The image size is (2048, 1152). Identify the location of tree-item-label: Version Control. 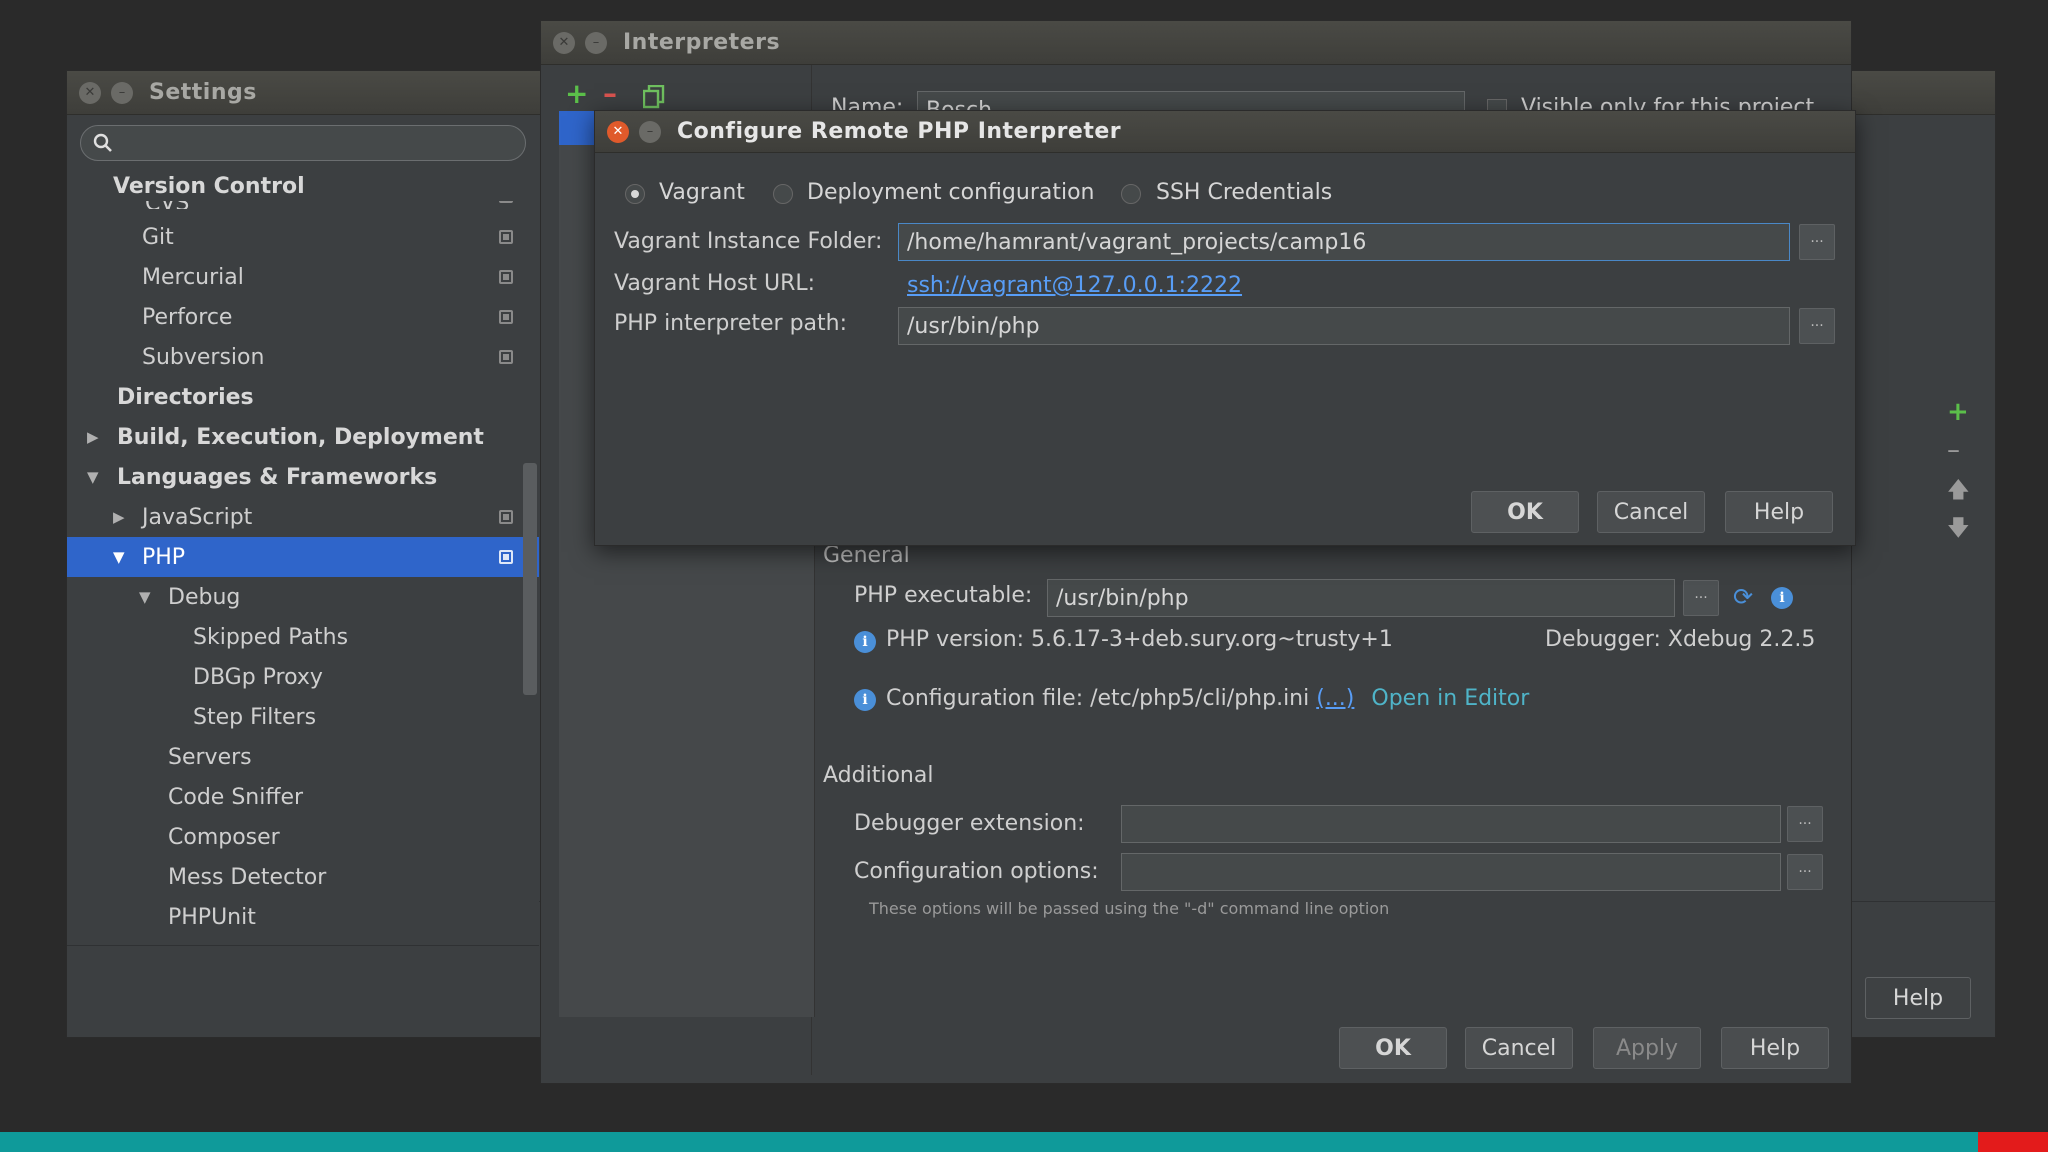
(209, 186).